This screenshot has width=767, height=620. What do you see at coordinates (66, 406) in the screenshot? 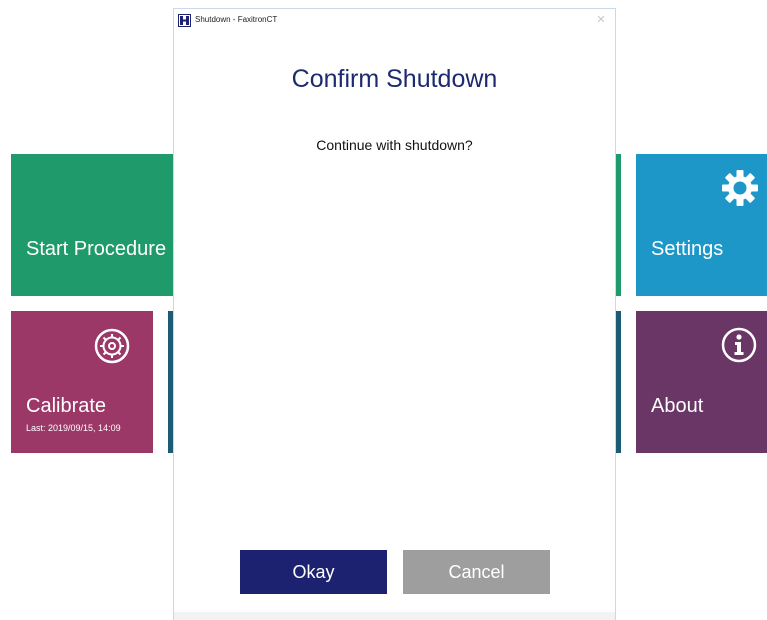
I see `calibrate-label: Calibrate` at bounding box center [66, 406].